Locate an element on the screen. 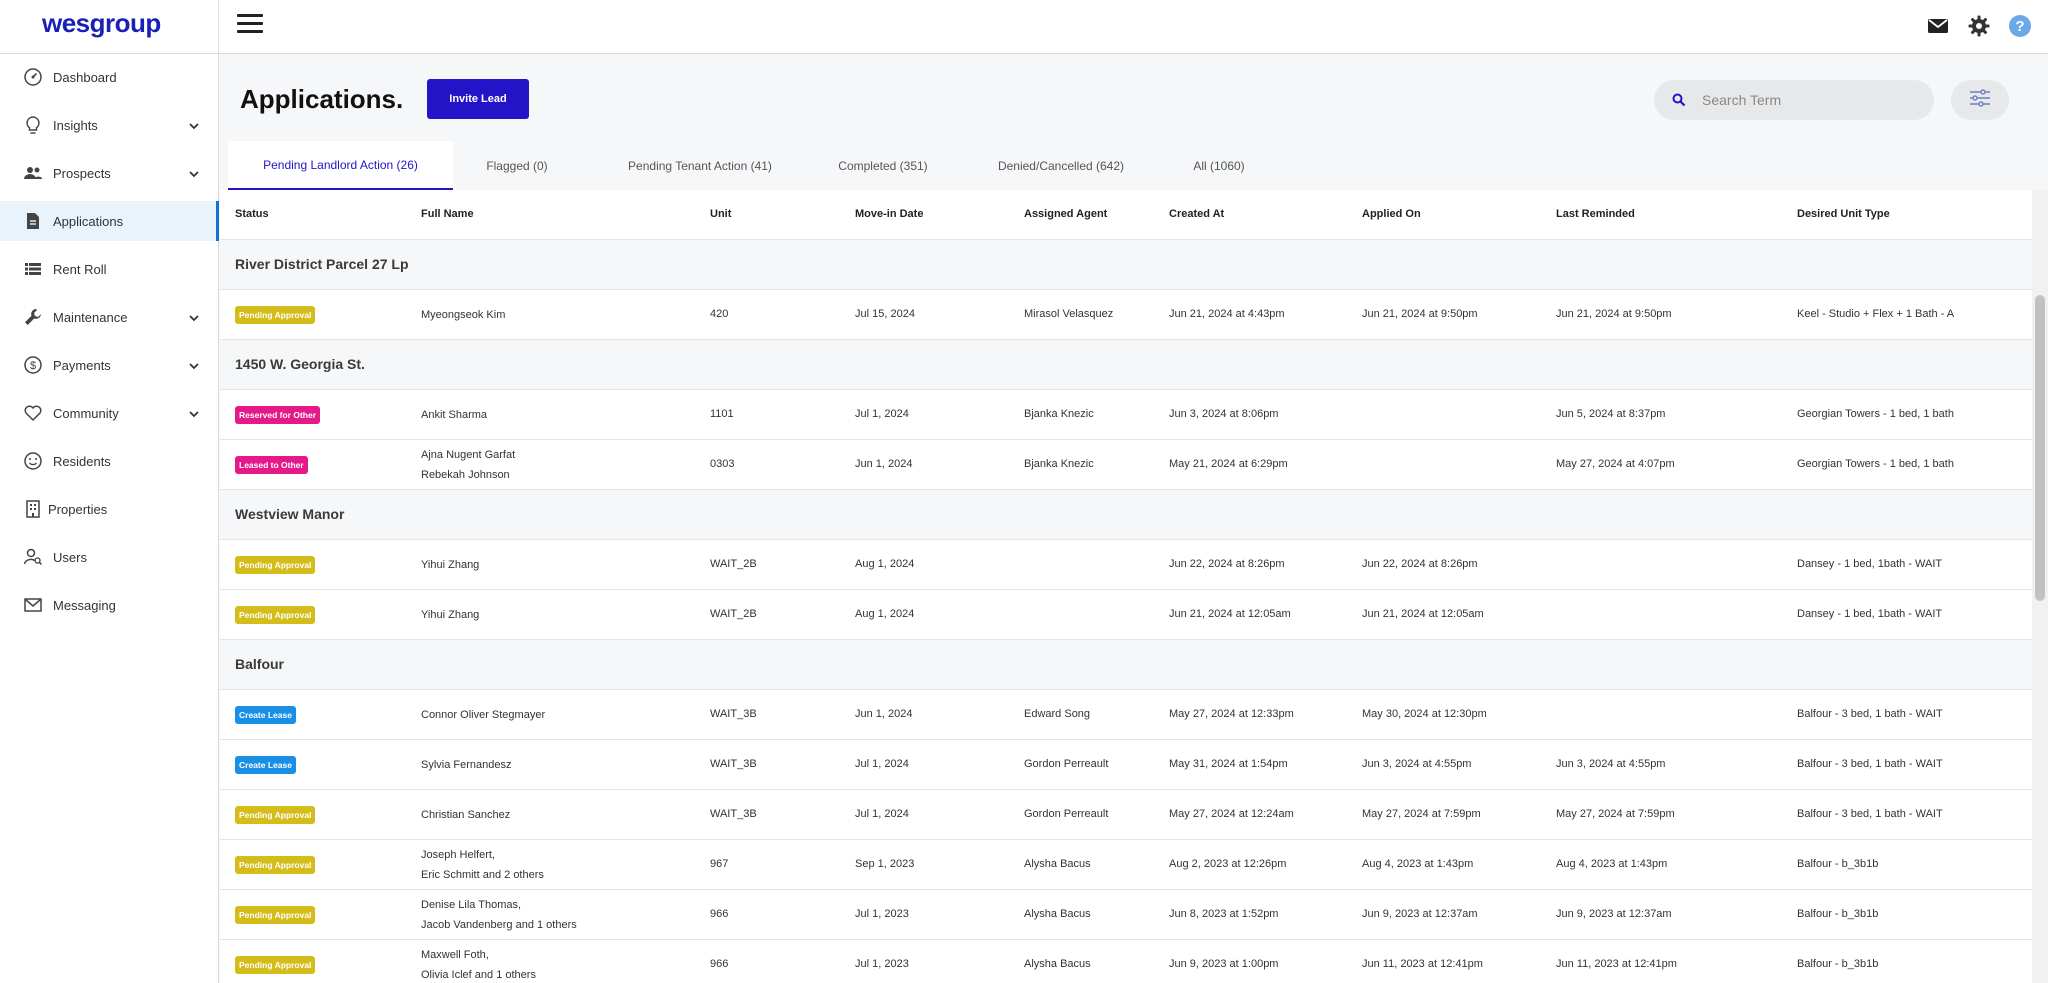 The height and width of the screenshot is (983, 2048). applicant-name: Myeongseok Kim is located at coordinates (463, 315).